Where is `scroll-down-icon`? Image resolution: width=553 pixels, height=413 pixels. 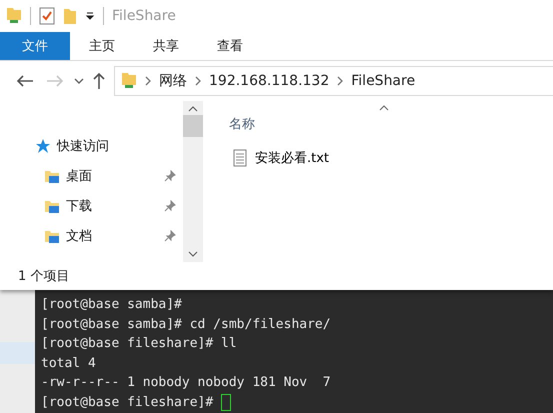
scroll-down-icon is located at coordinates (193, 254).